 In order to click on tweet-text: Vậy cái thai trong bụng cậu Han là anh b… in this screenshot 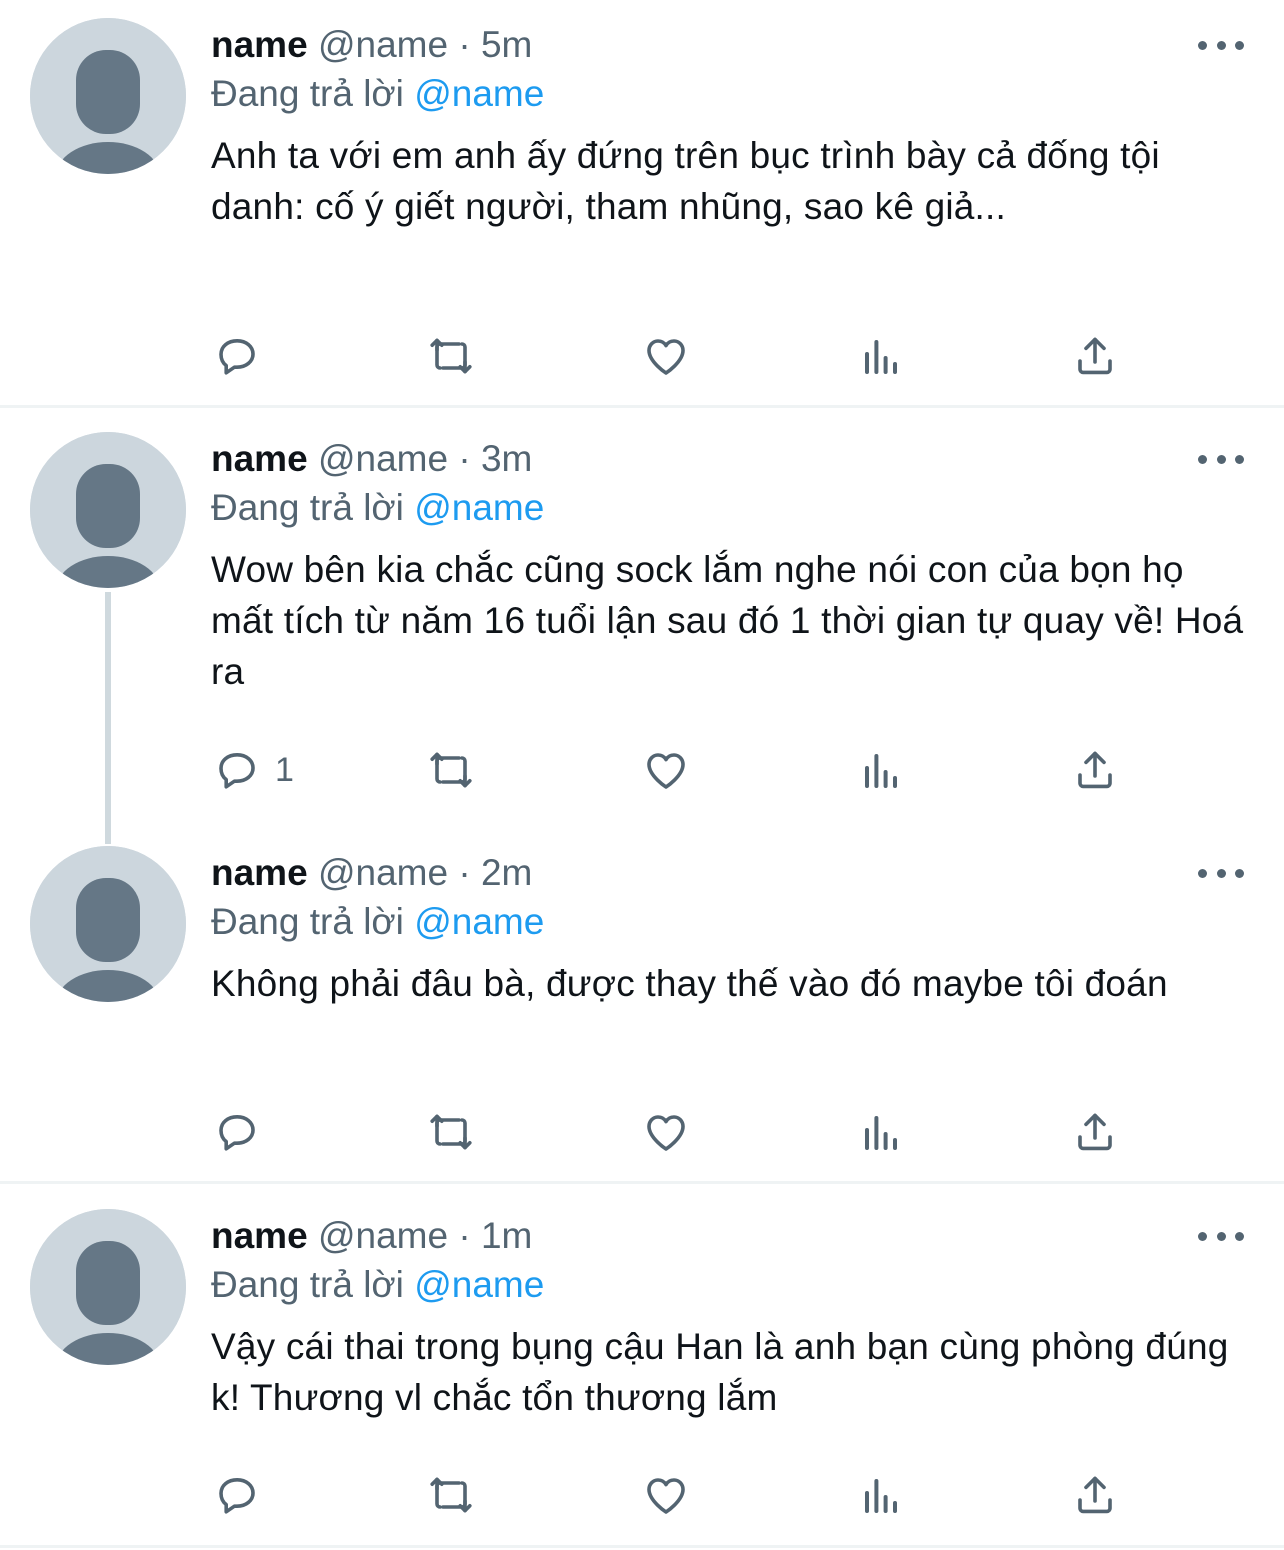, I will do `click(720, 1372)`.